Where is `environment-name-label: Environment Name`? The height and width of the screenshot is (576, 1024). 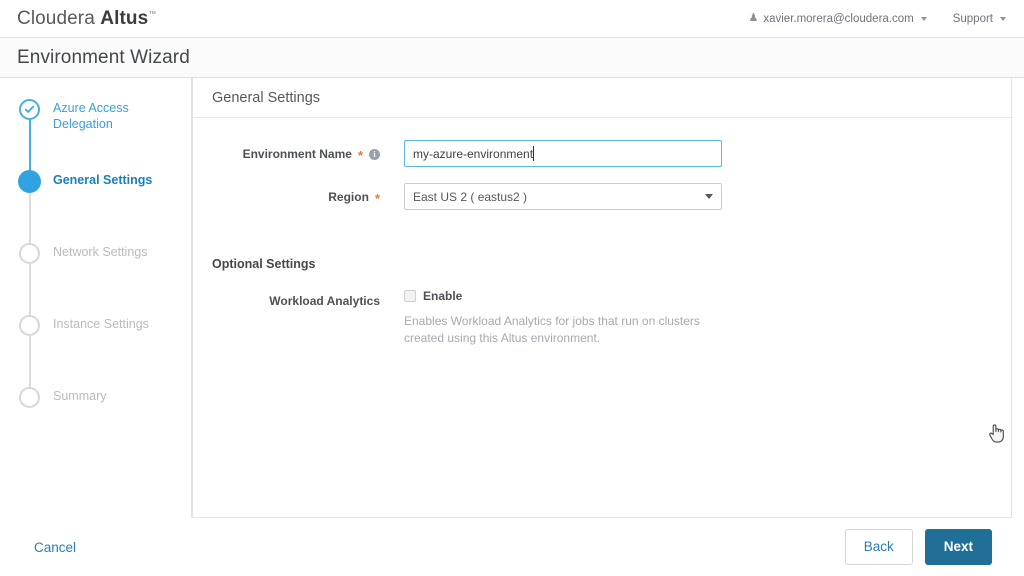
environment-name-label: Environment Name is located at coordinates (297, 154).